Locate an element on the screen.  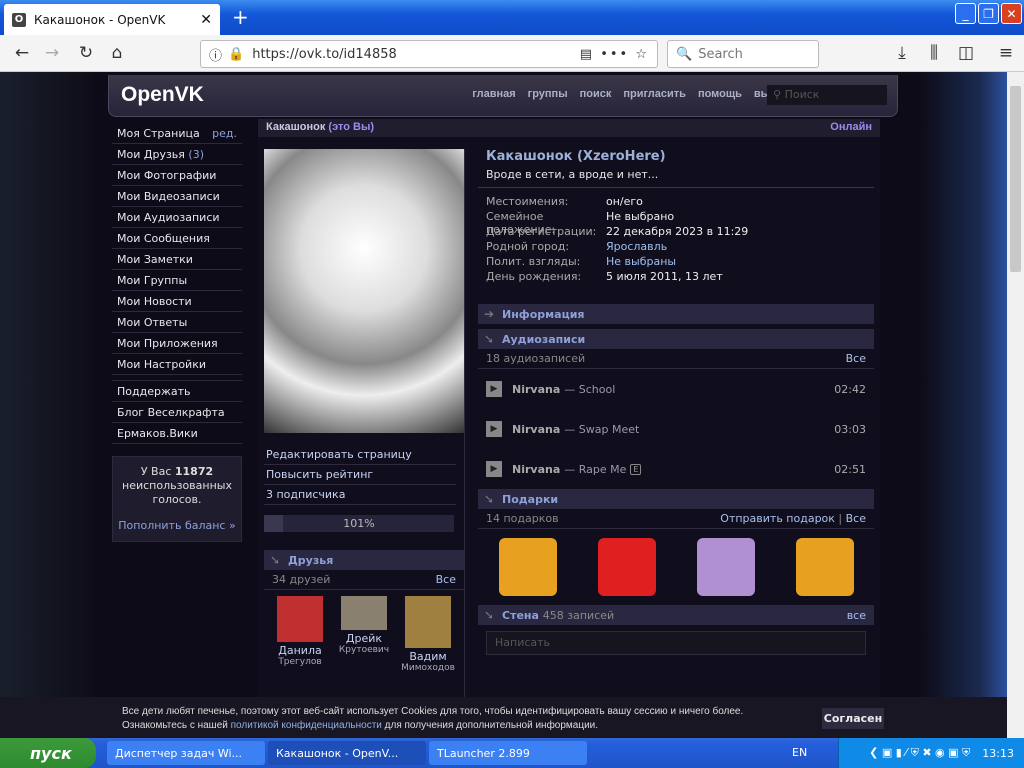
reload-icon: ↻ is located at coordinates (86, 54).